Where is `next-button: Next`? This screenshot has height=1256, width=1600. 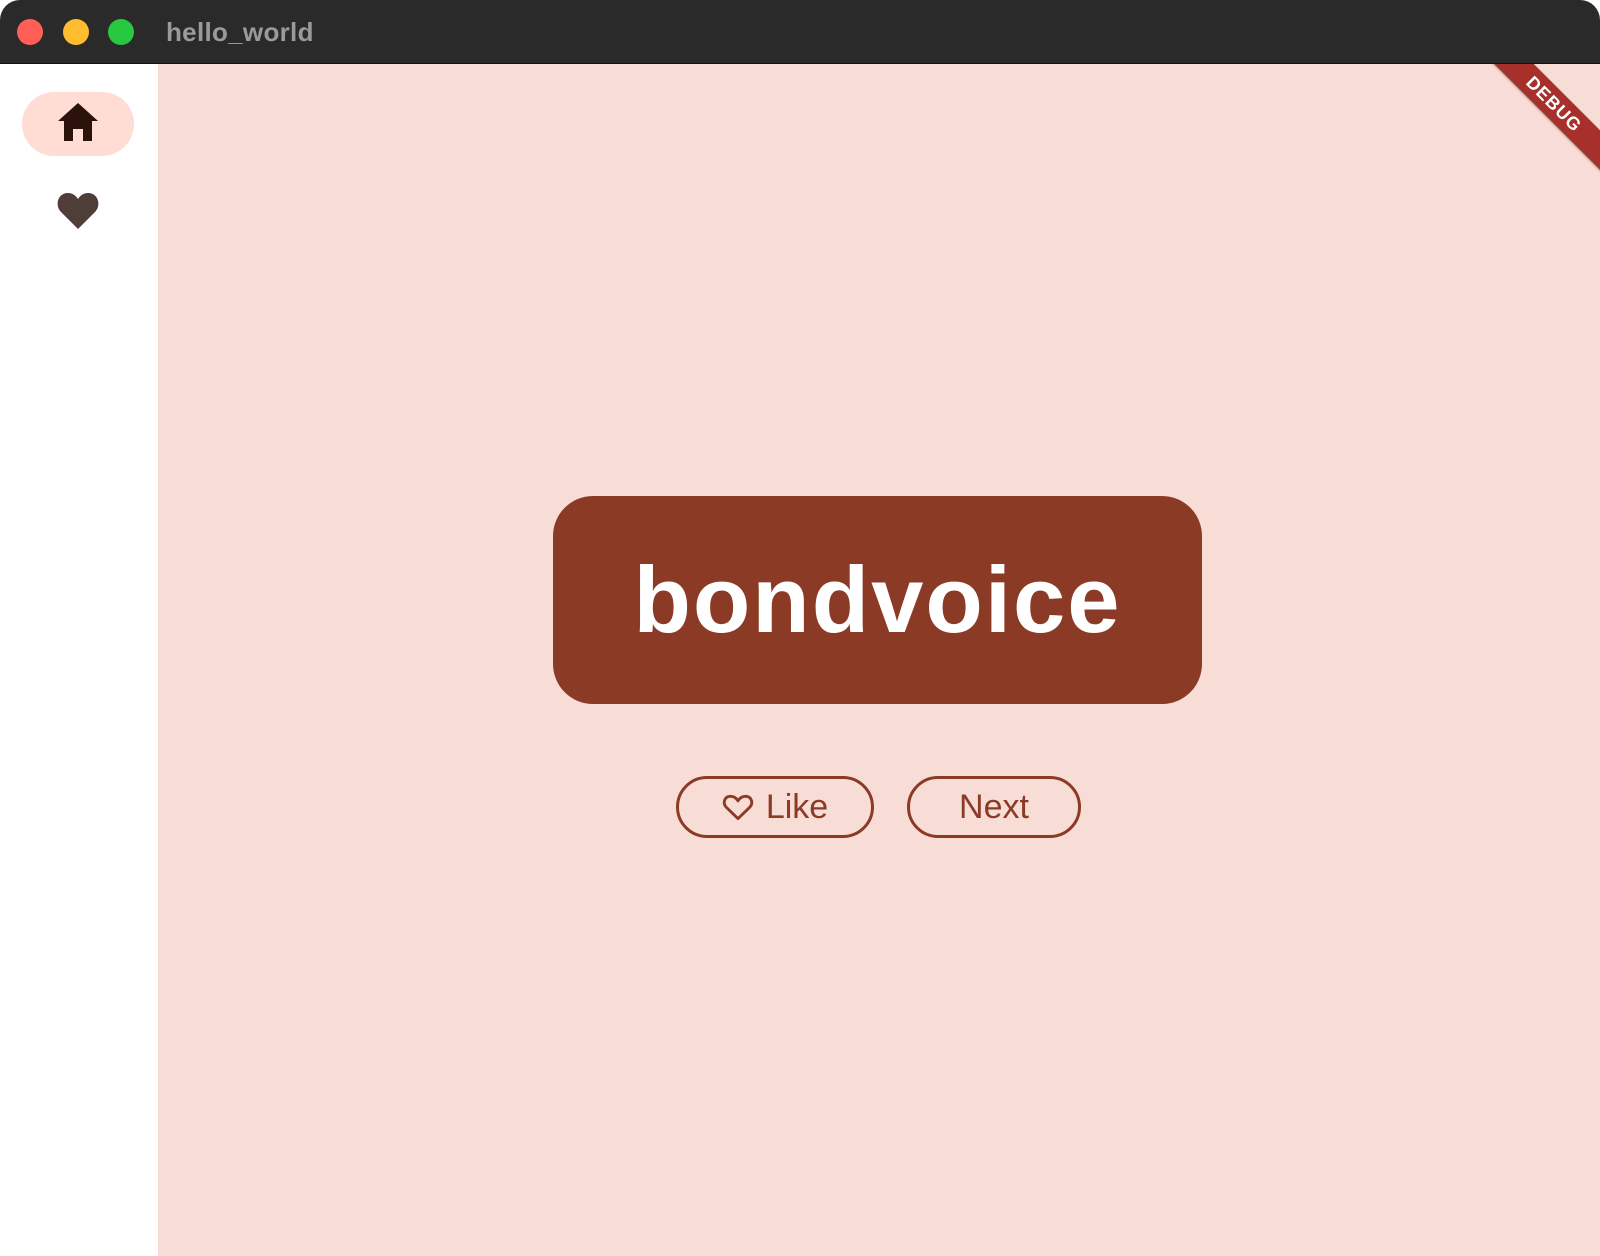
next-button: Next is located at coordinates (994, 807).